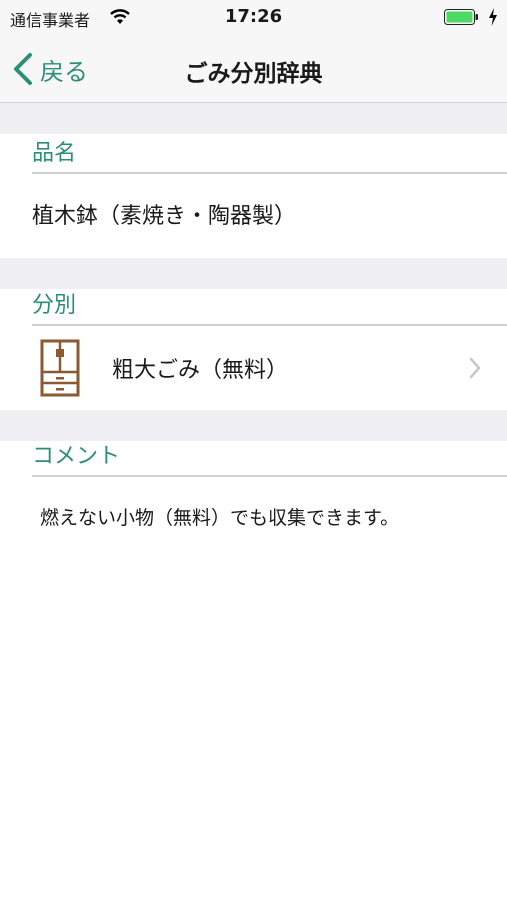  I want to click on comment-header: コメント, so click(269, 457).